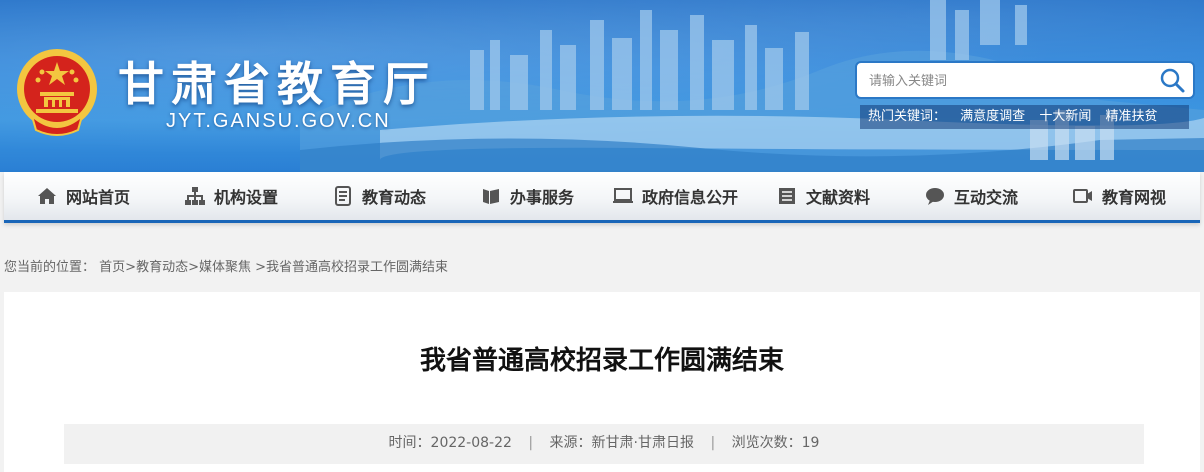  Describe the element at coordinates (409, 443) in the screenshot. I see `meta-time-label: 时间：` at that location.